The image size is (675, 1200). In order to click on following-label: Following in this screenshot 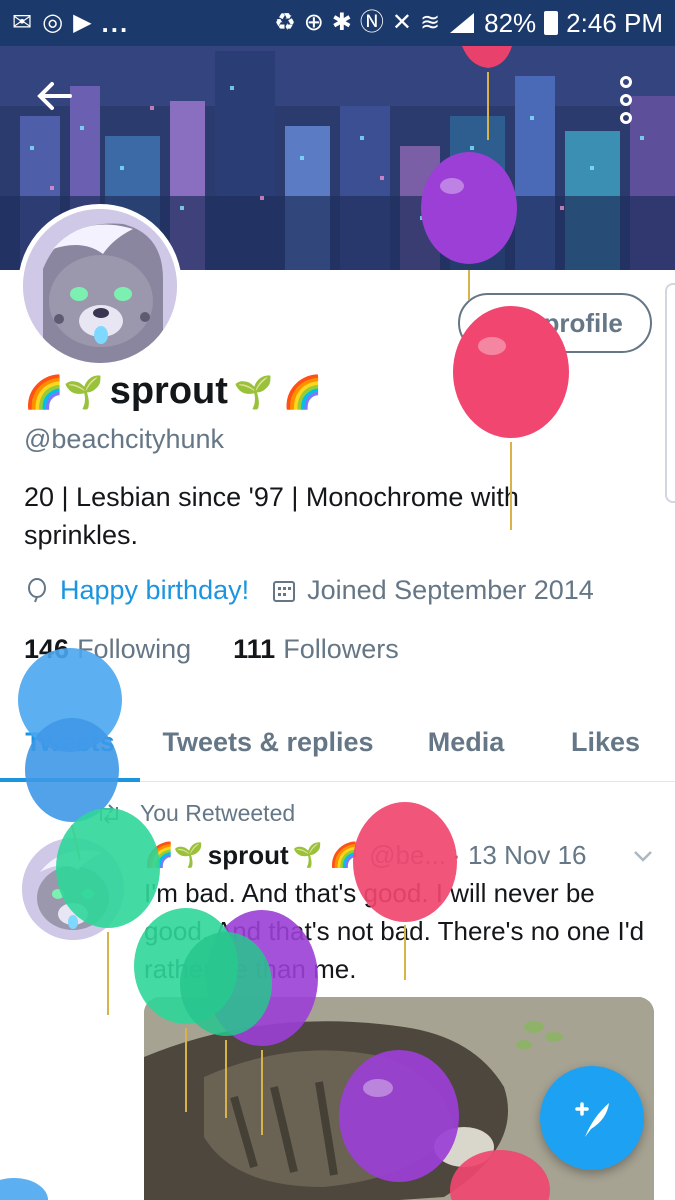, I will do `click(134, 649)`.